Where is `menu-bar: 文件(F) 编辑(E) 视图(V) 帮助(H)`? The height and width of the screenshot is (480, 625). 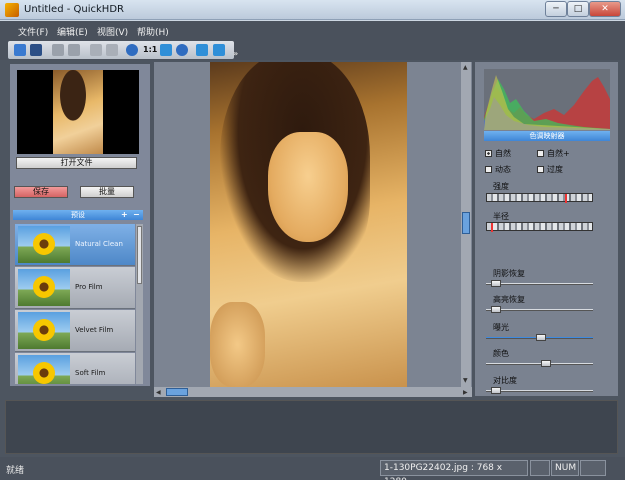
menu-bar: 文件(F) 编辑(E) 视图(V) 帮助(H) is located at coordinates (312, 30).